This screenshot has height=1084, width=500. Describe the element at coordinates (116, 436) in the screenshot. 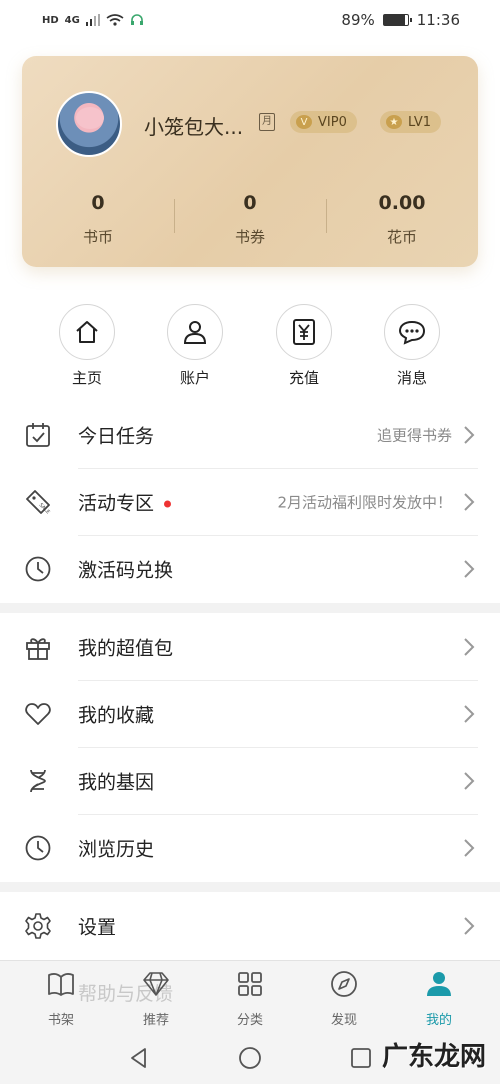

I see `menu-label: 今日任务` at that location.